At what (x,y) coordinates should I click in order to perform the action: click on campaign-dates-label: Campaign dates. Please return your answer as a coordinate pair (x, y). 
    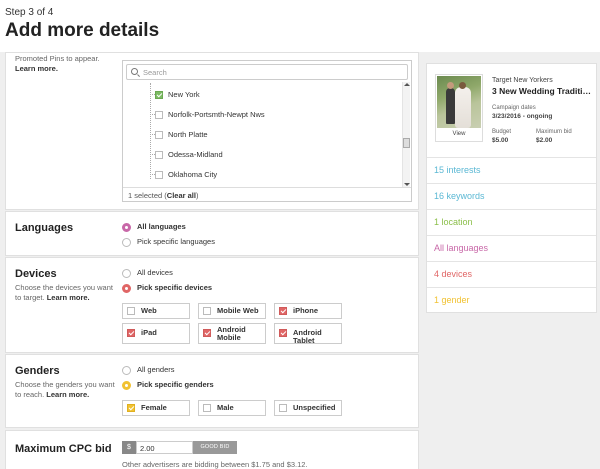
    Looking at the image, I should click on (514, 108).